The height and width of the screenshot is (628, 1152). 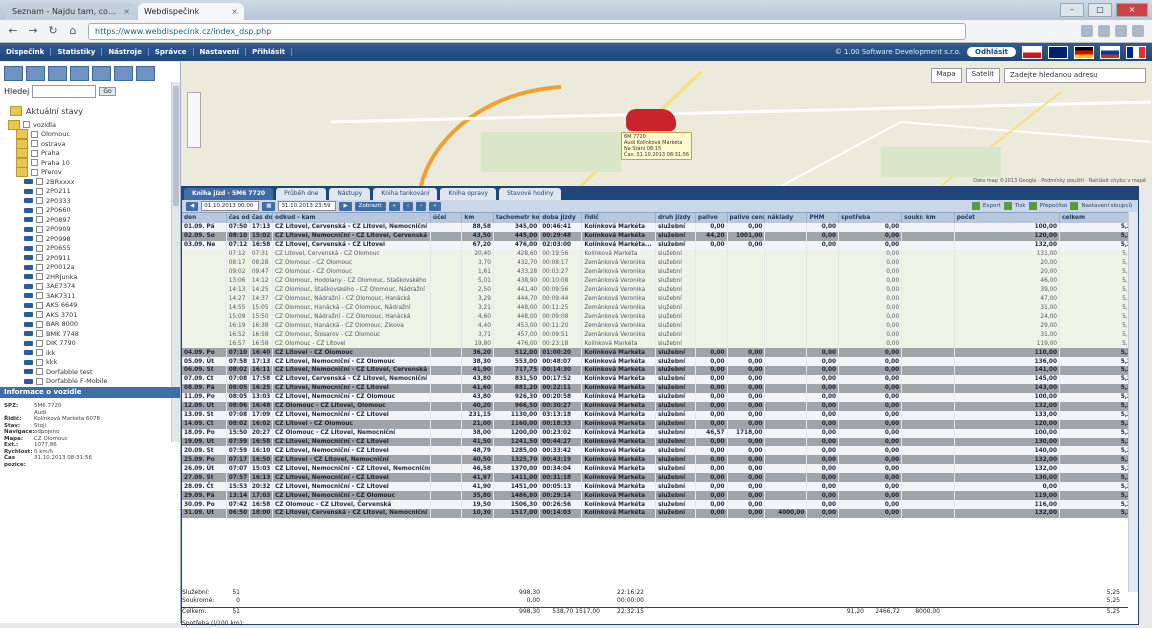 What do you see at coordinates (946, 75) in the screenshot?
I see `map-type-button: Mapa` at bounding box center [946, 75].